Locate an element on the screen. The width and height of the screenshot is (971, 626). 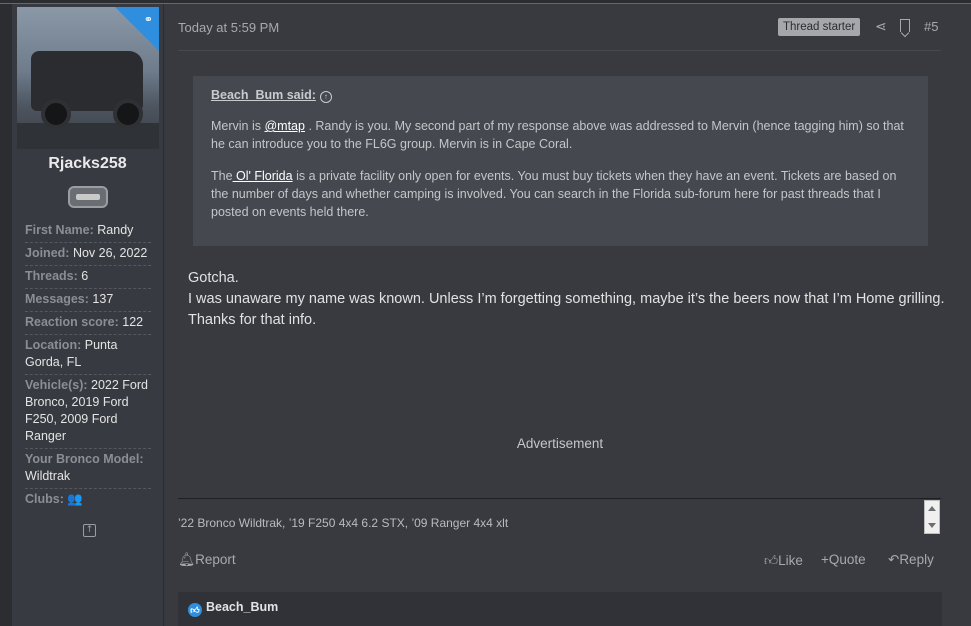
stat-location: Location: Punta Gorda, FL is located at coordinates (88, 355).